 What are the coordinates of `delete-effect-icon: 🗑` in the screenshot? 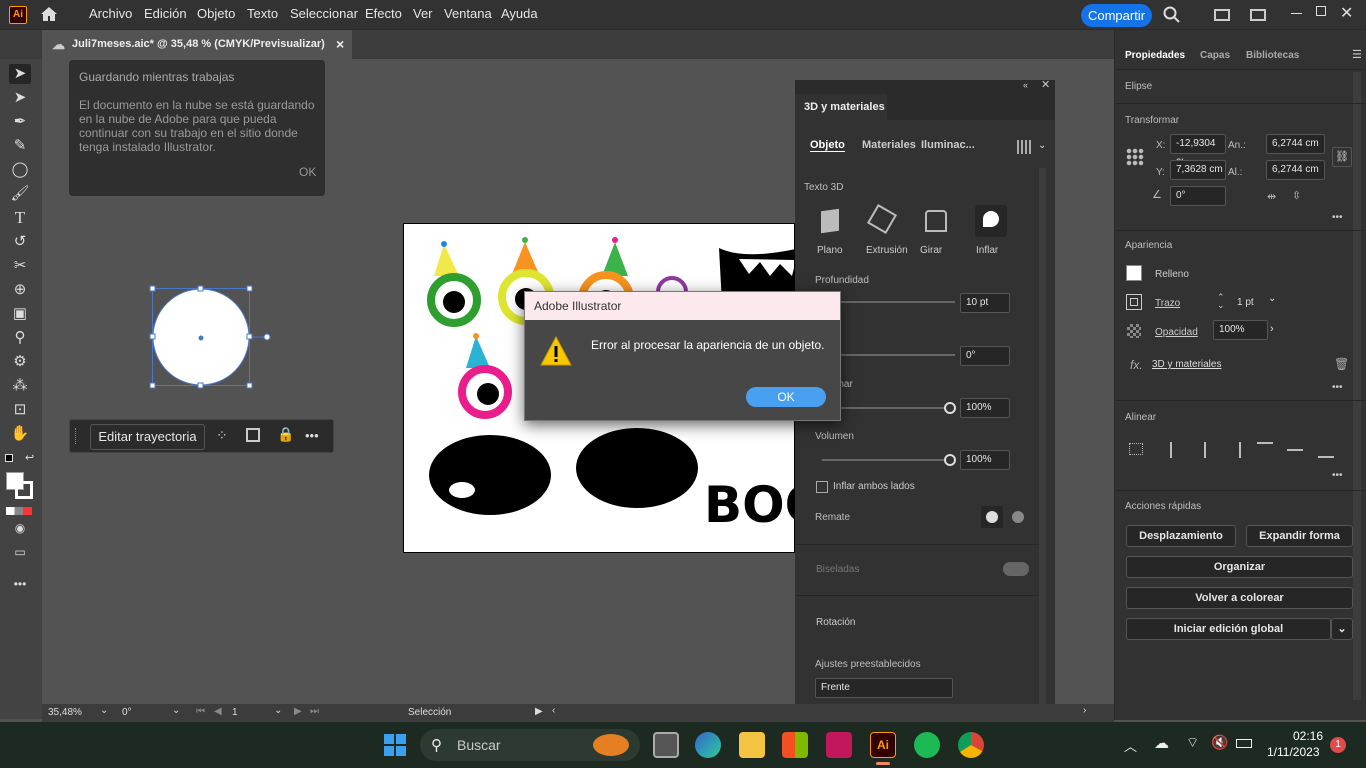 It's located at (1341, 364).